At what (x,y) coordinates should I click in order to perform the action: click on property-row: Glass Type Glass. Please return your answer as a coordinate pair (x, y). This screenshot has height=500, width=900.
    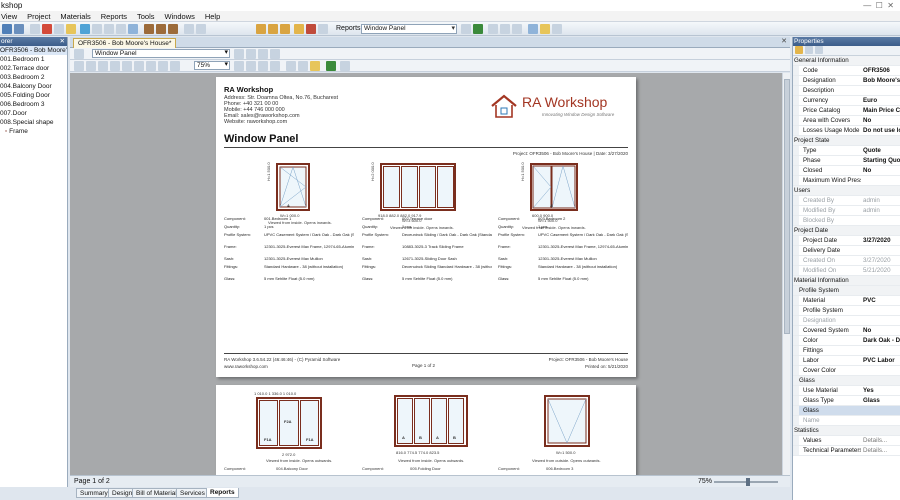
    Looking at the image, I should click on (846, 401).